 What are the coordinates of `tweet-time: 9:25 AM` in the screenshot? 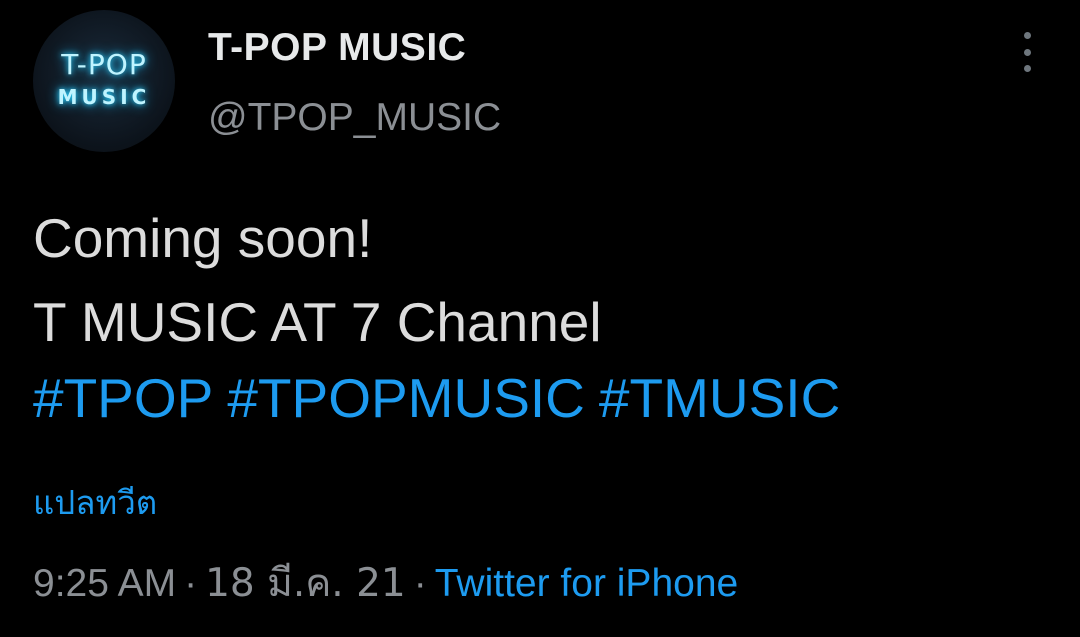 It's located at (104, 583).